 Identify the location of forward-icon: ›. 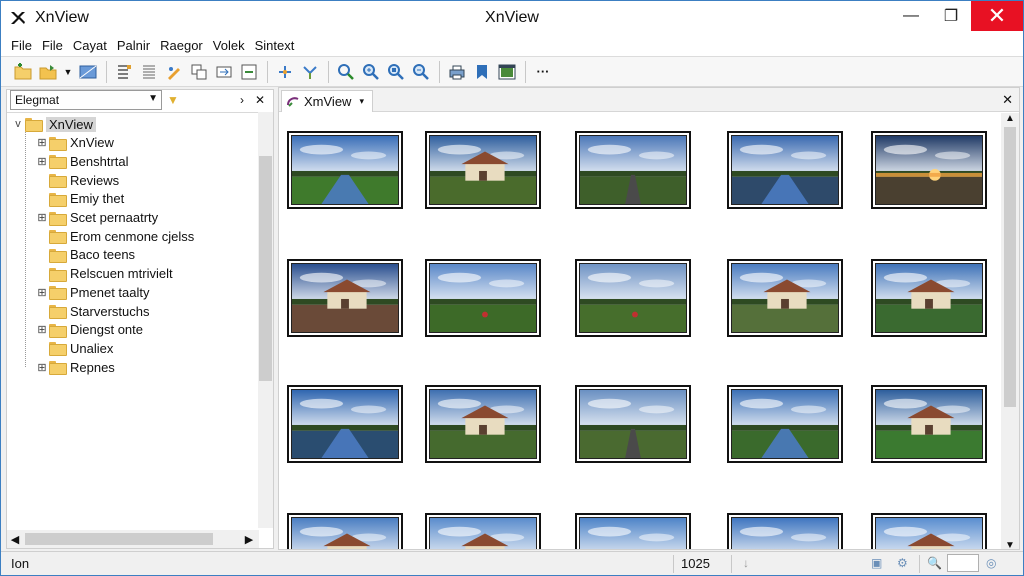
(242, 100).